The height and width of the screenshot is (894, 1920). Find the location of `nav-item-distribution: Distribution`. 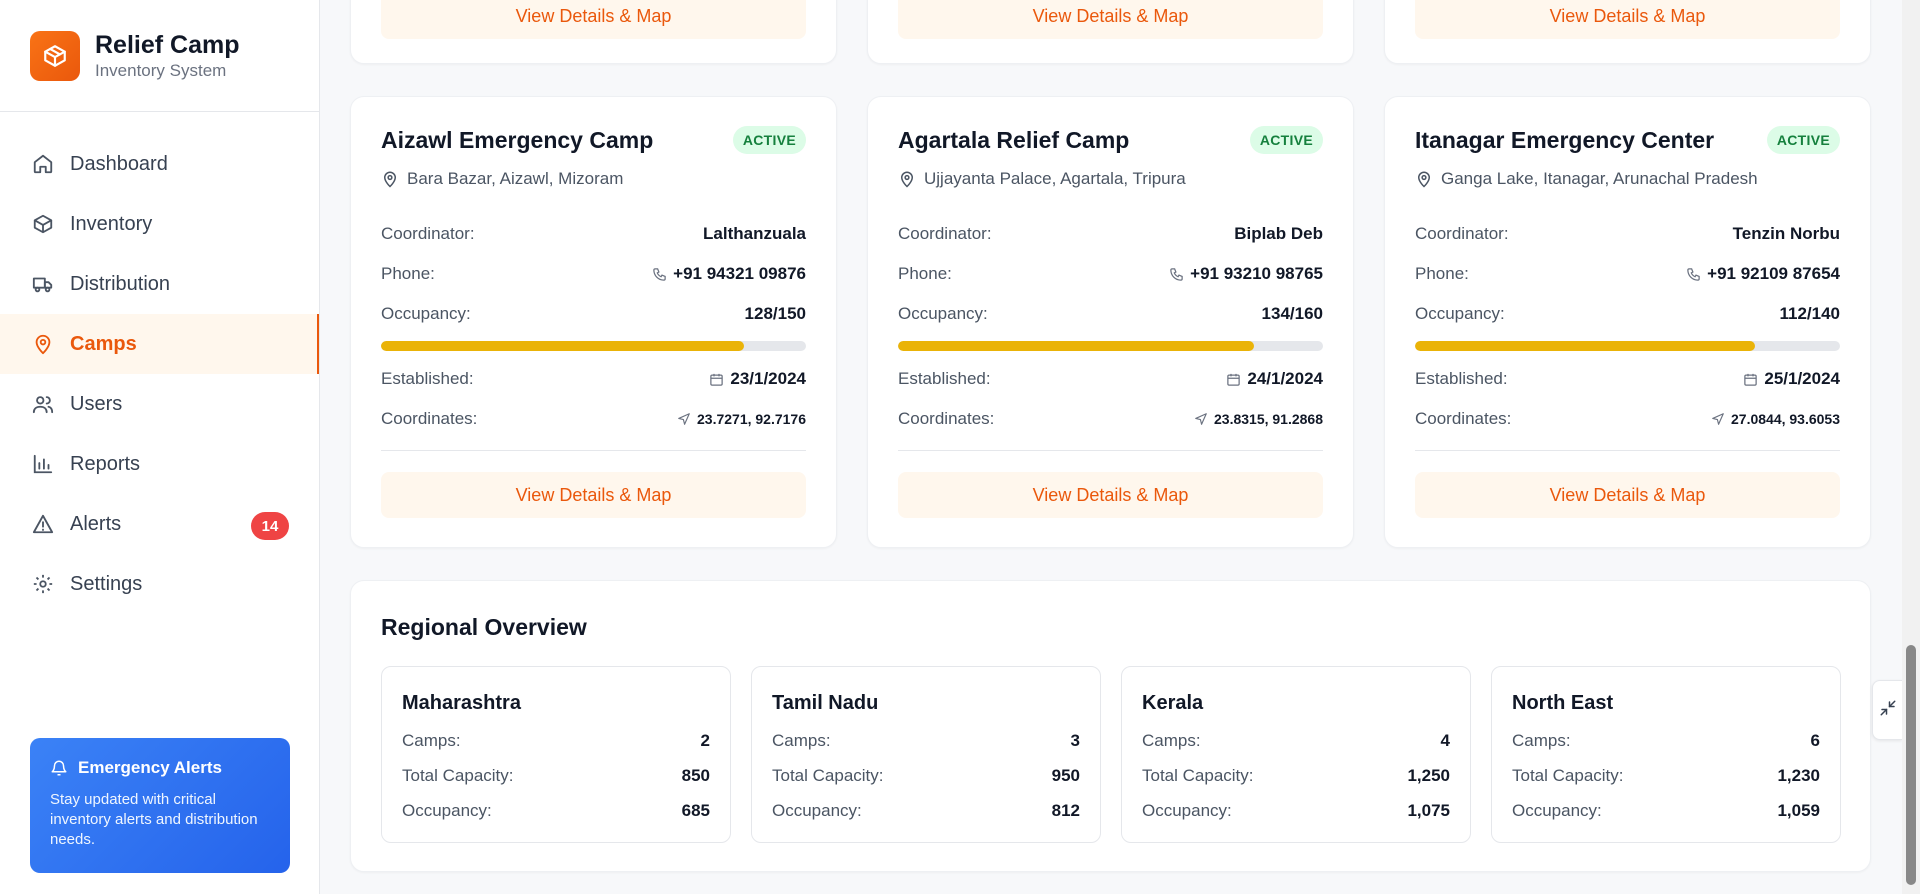

nav-item-distribution: Distribution is located at coordinates (159, 284).